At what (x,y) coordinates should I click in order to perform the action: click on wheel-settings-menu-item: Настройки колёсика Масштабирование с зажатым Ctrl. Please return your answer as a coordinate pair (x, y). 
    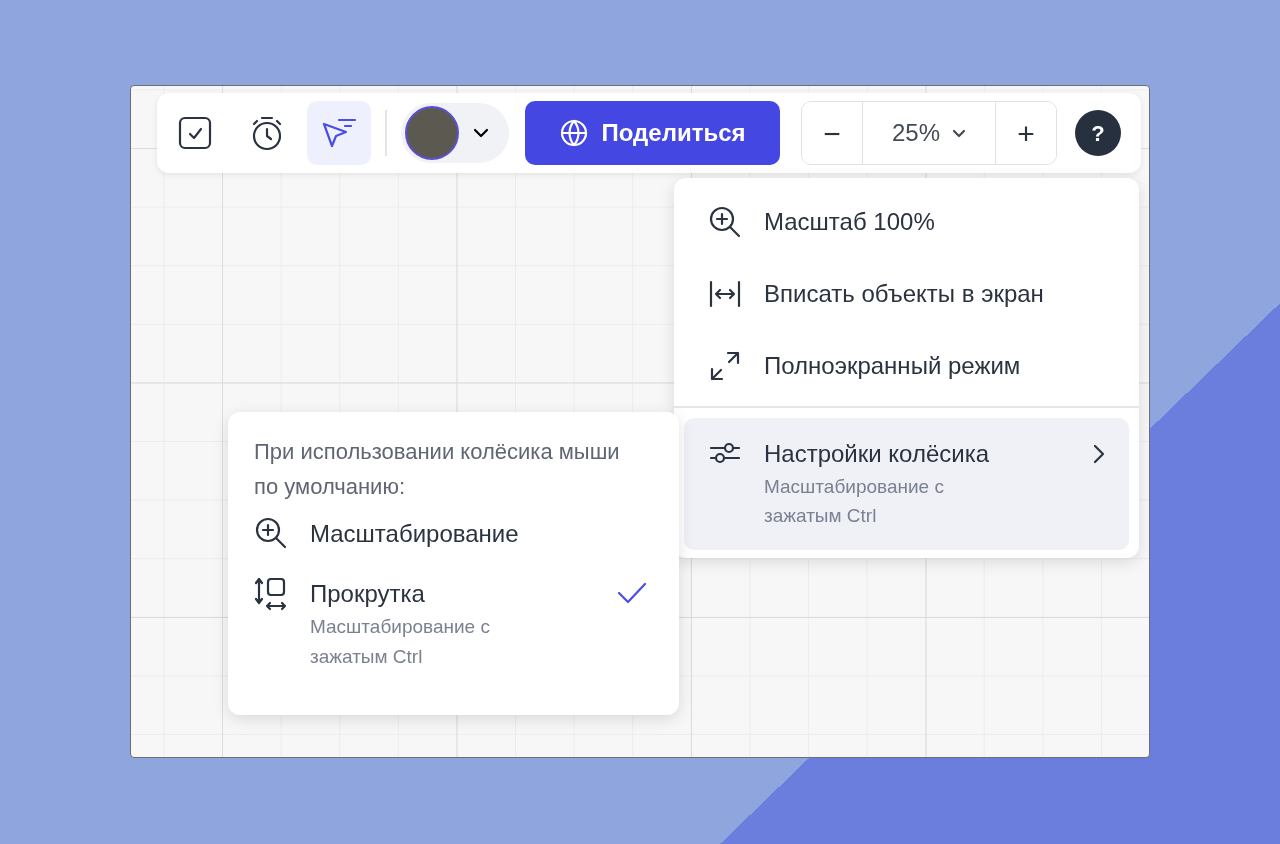
    Looking at the image, I should click on (906, 484).